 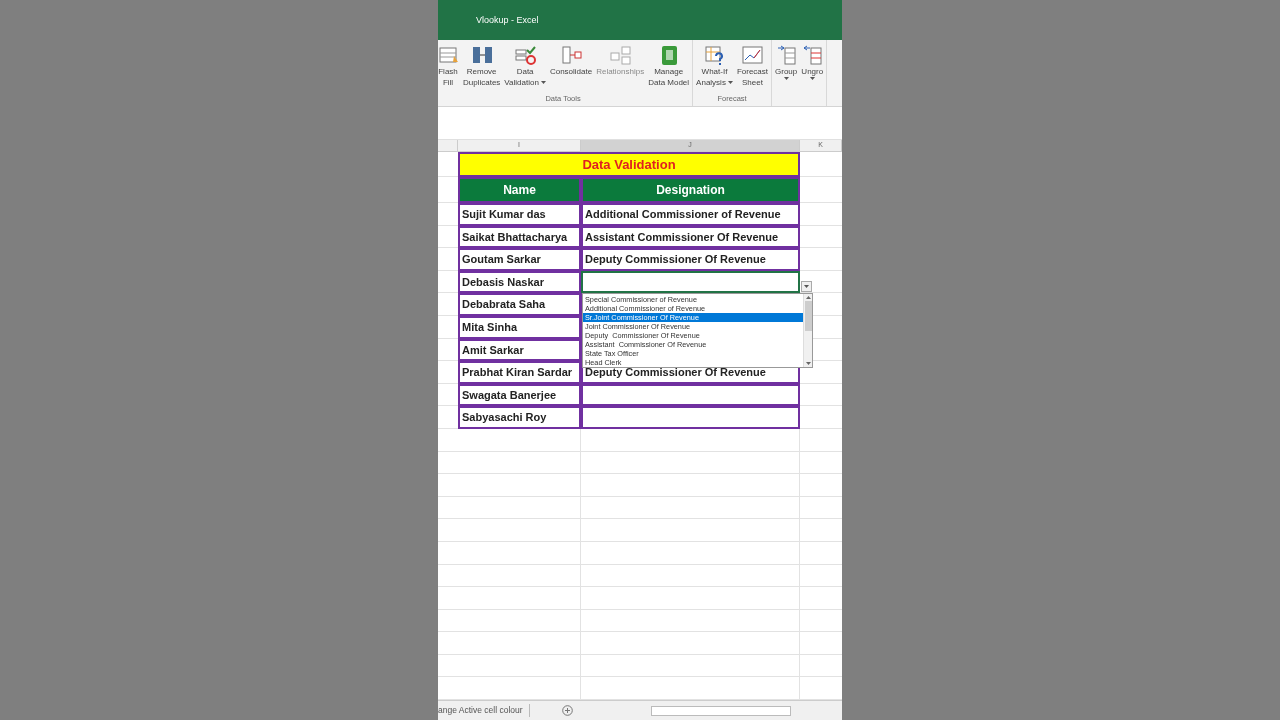 What do you see at coordinates (690, 214) in the screenshot?
I see `table-cell: Additional Commissioner of Revenue` at bounding box center [690, 214].